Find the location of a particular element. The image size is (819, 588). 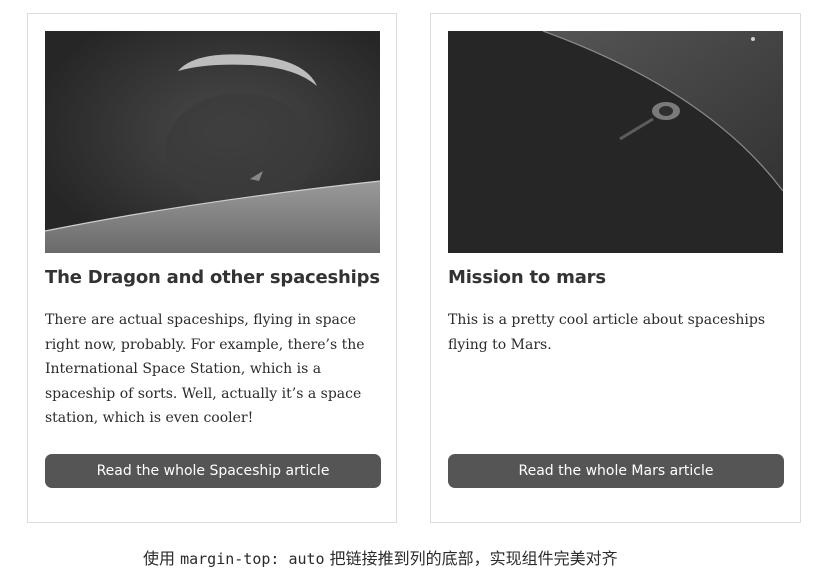

card-title: The Dragon and other spaceships is located at coordinates (212, 277).